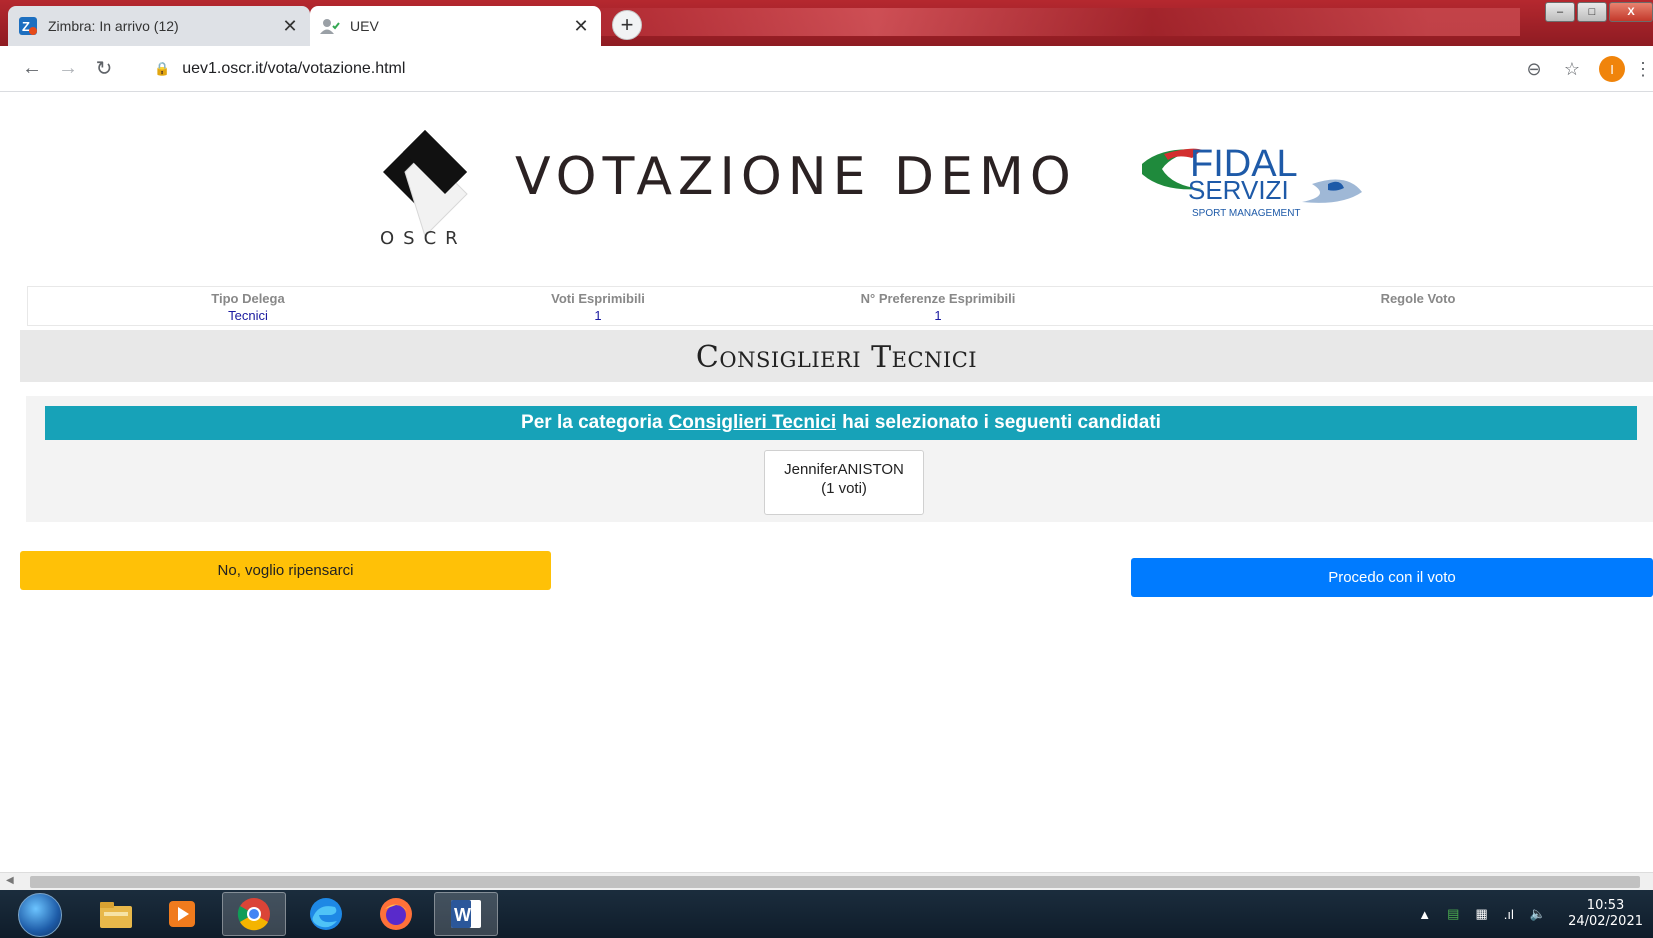 This screenshot has width=1653, height=938. I want to click on zimbra-icon: Z, so click(28, 26).